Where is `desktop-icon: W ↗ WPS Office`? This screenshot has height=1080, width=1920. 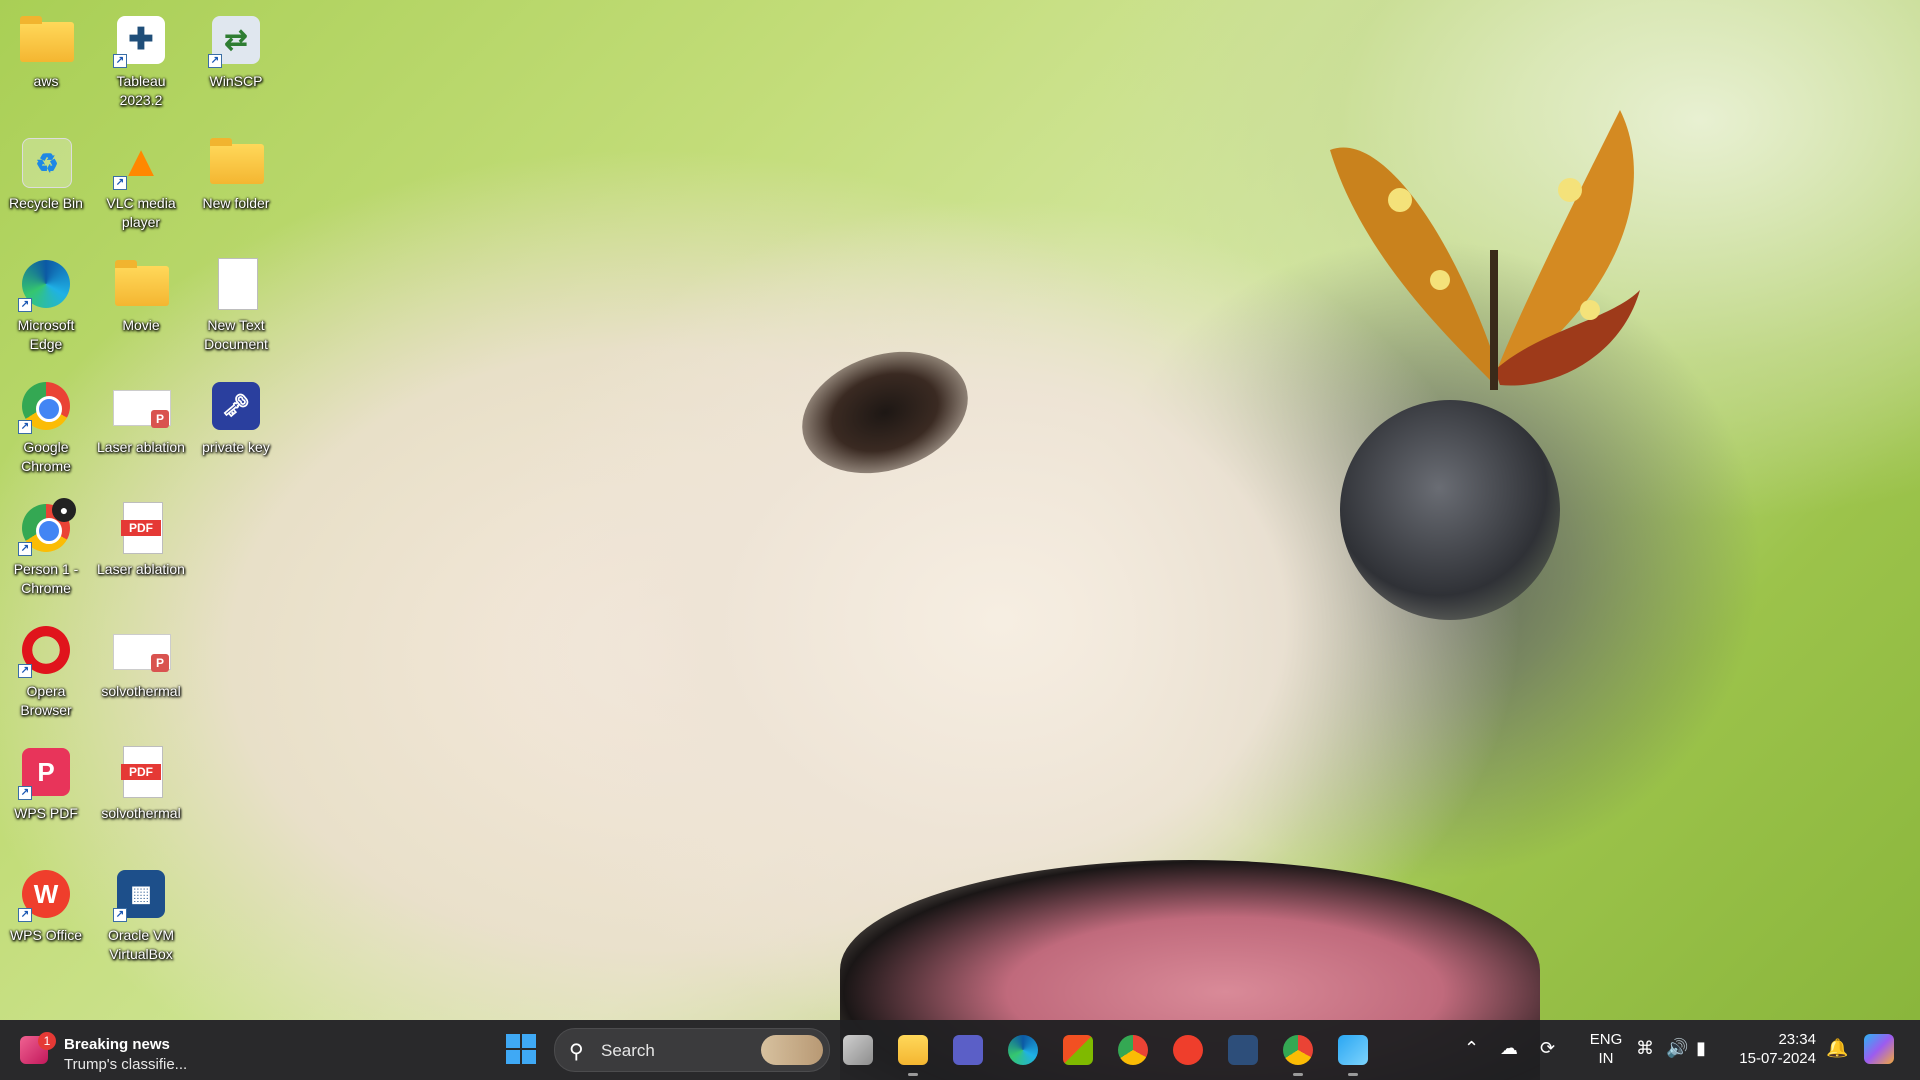
desktop-icon: W ↗ WPS Office is located at coordinates (46, 901).